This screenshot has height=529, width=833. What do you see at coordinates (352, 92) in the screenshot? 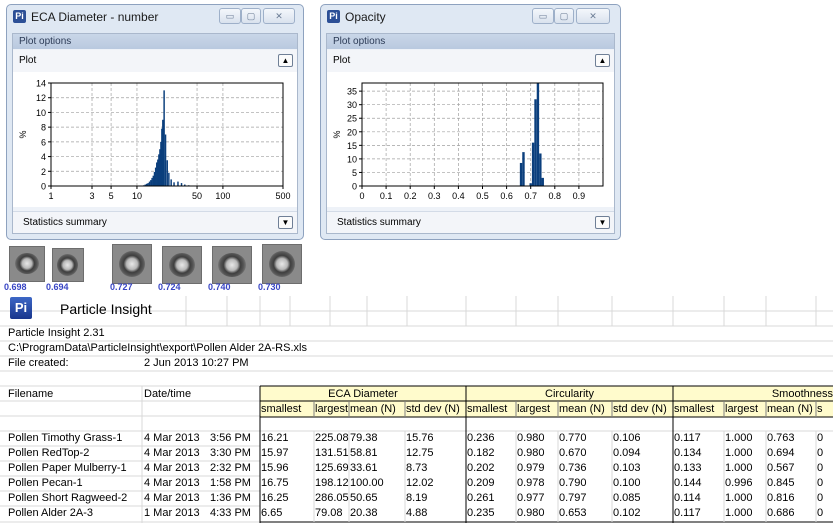
I see `y-tick-label: 35` at bounding box center [352, 92].